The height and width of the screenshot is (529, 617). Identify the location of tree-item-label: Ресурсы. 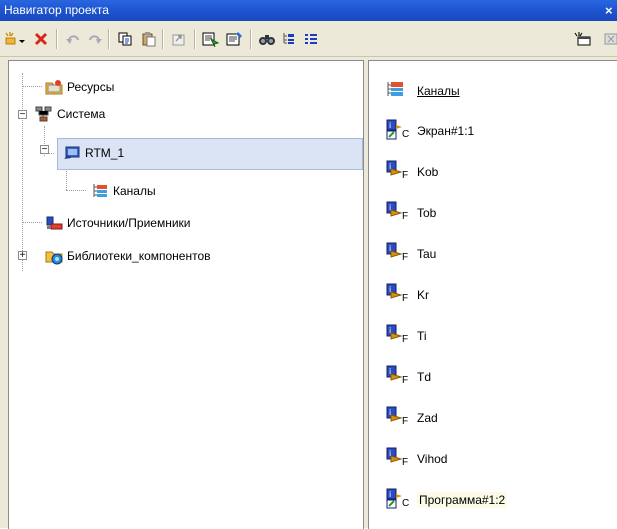
(91, 87).